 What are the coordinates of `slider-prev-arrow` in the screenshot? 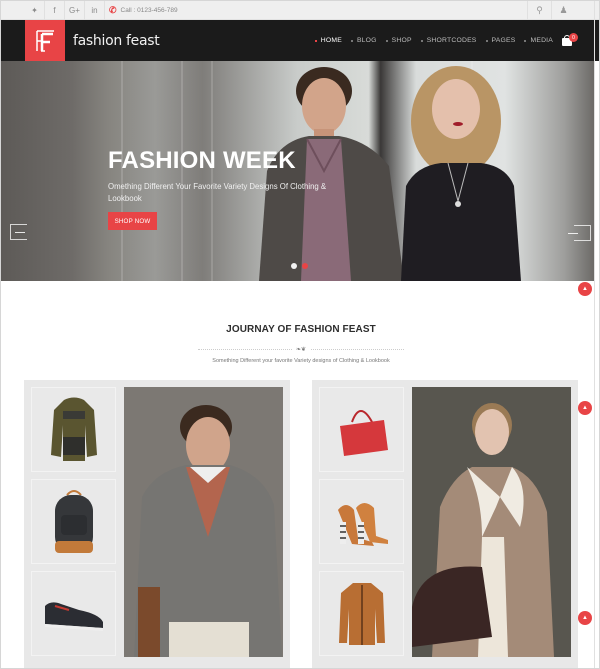 It's located at (18, 232).